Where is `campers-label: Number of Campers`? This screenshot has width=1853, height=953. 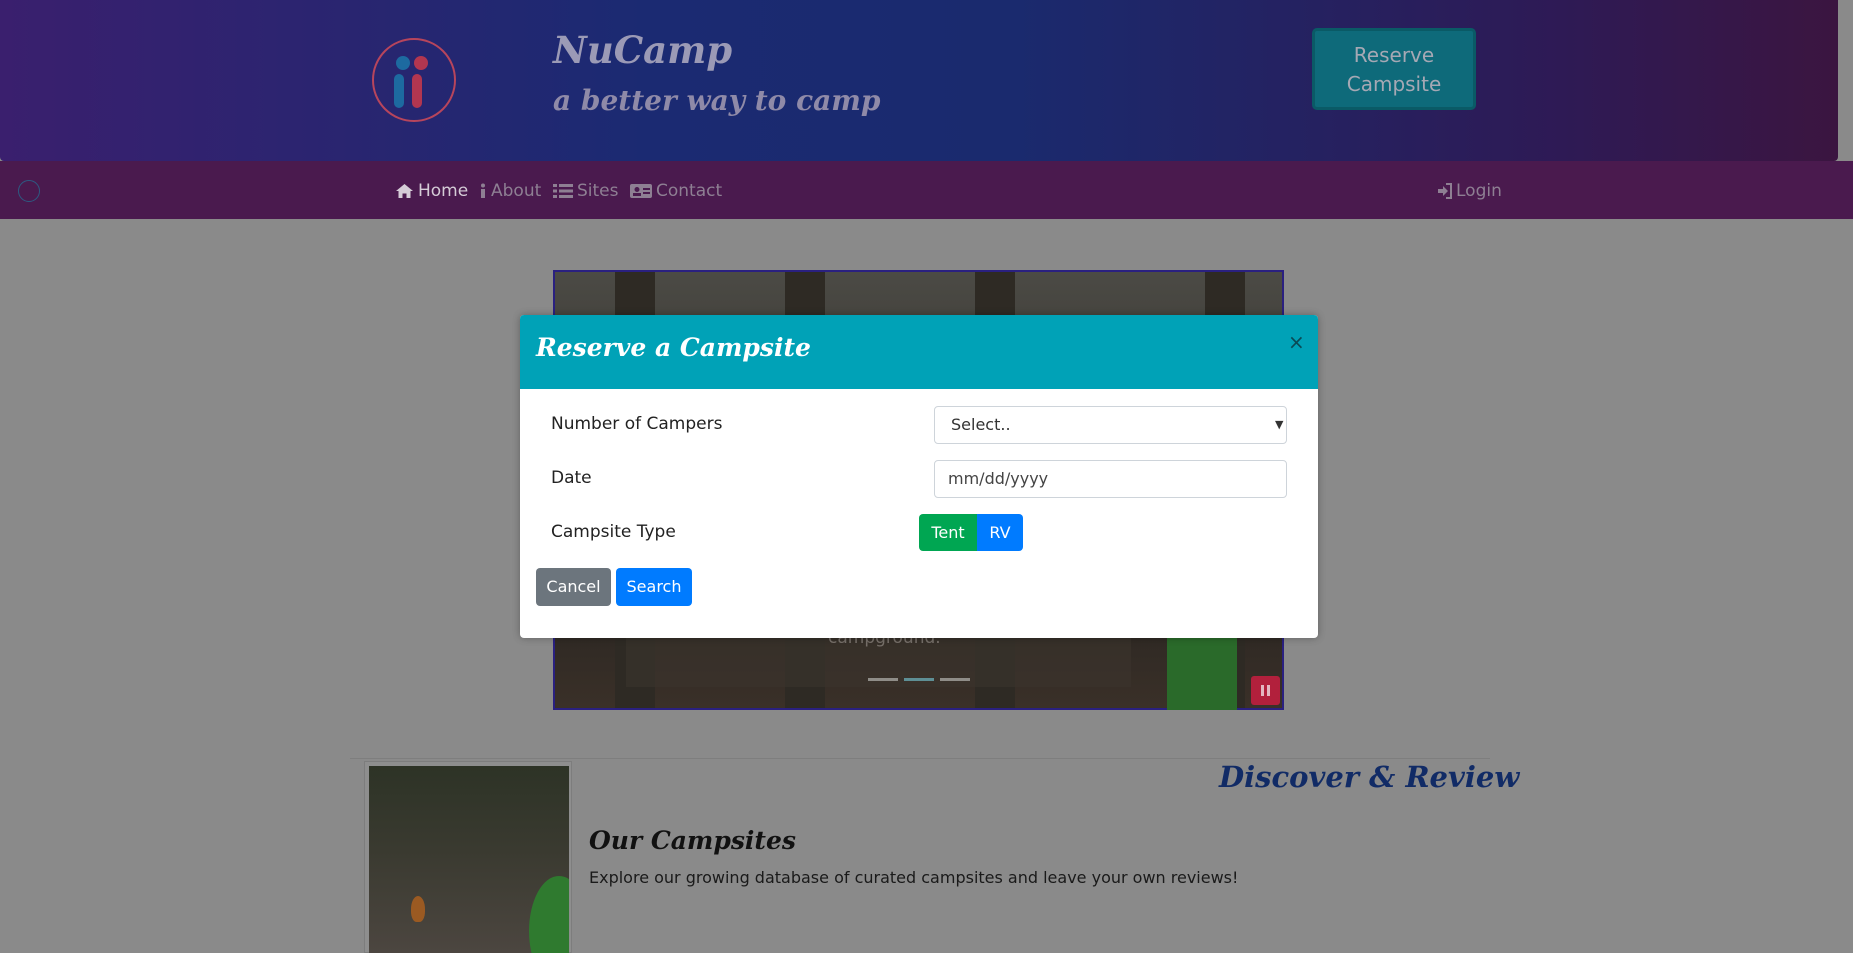 campers-label: Number of Campers is located at coordinates (637, 424).